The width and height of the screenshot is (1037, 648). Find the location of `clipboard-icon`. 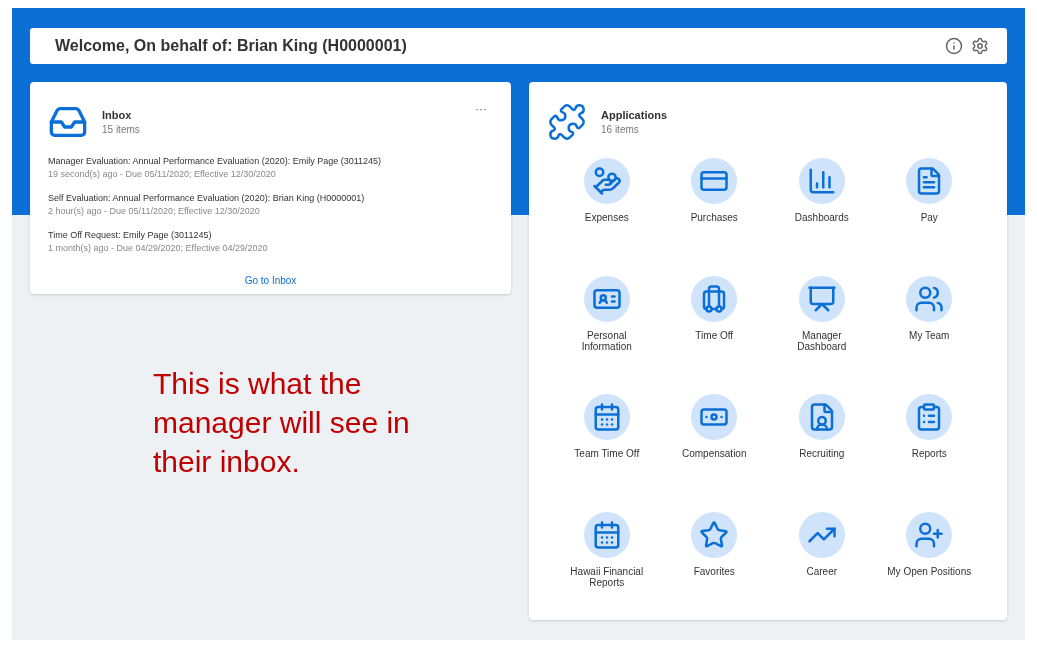

clipboard-icon is located at coordinates (929, 417).